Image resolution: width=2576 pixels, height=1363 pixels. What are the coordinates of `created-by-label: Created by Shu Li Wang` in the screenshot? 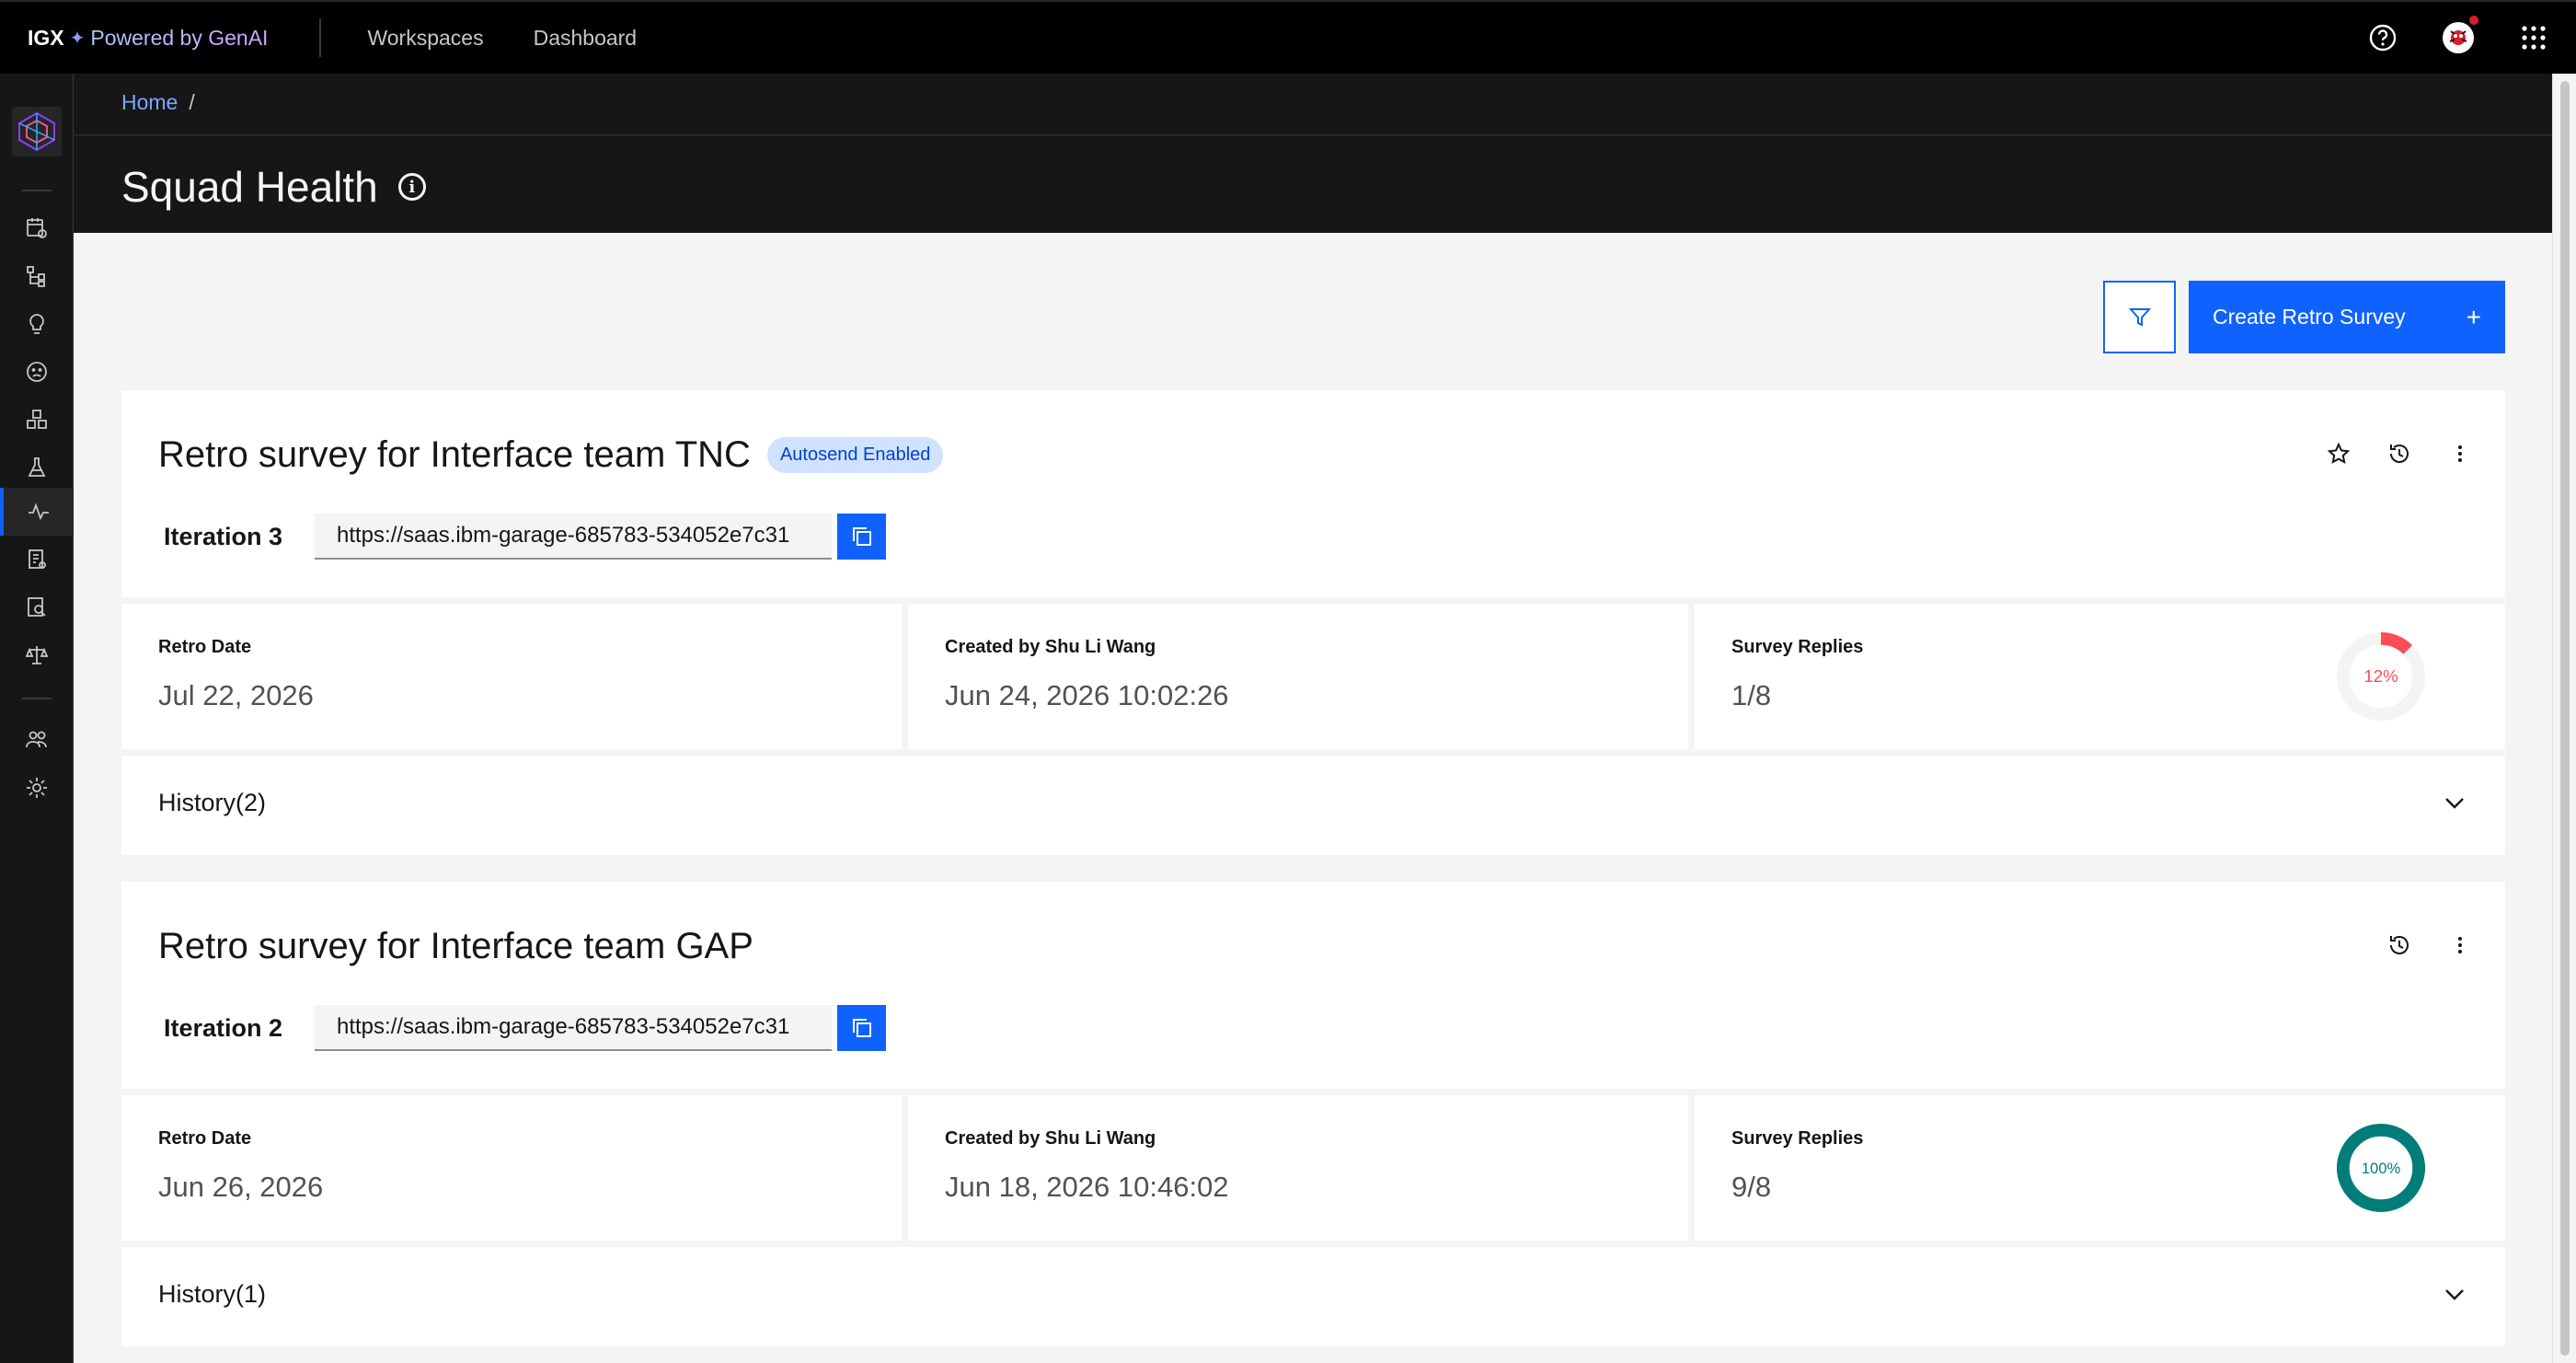 It's located at (1050, 1138).